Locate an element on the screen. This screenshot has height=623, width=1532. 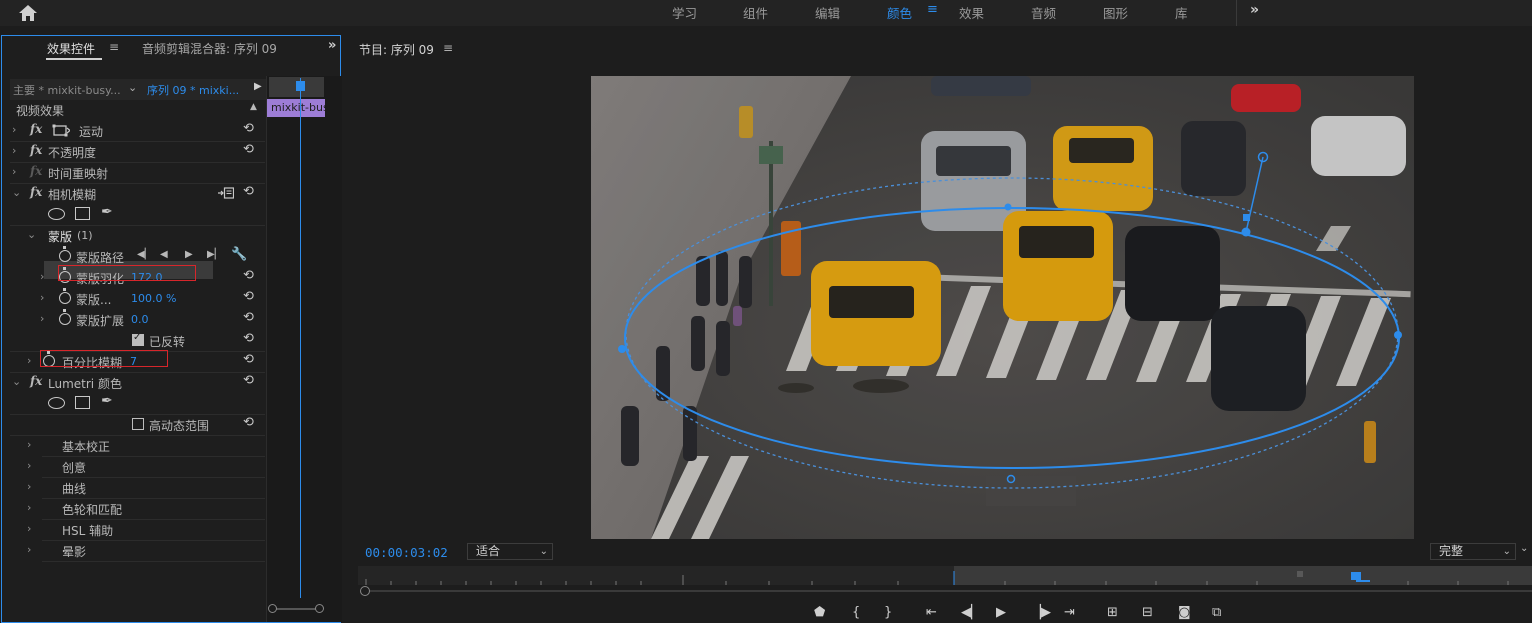
monitor-zoom-scrollbar is located at coordinates (949, 591).